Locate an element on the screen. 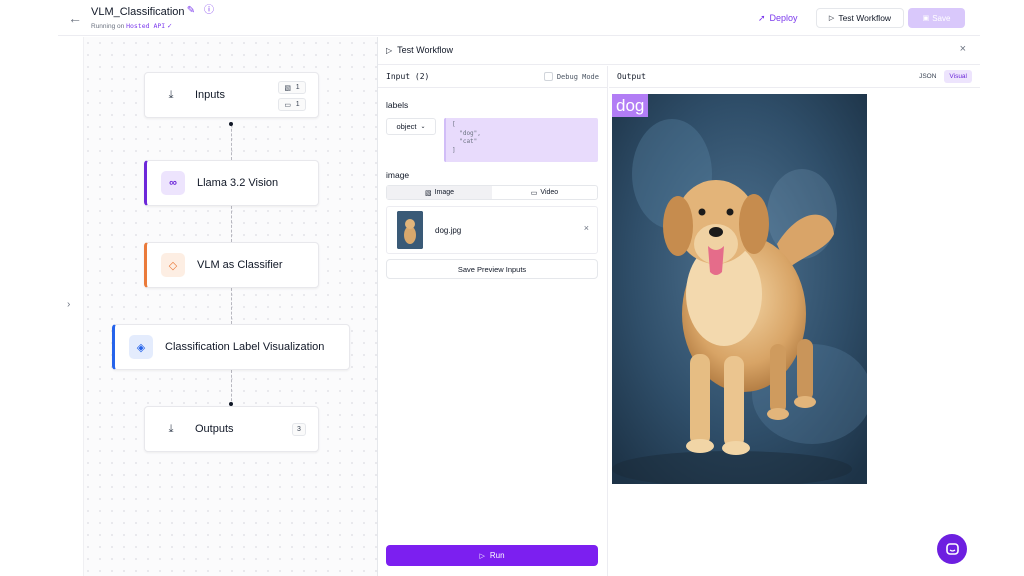 Image resolution: width=1024 pixels, height=576 pixels. help-icon: ⓘ is located at coordinates (209, 11).